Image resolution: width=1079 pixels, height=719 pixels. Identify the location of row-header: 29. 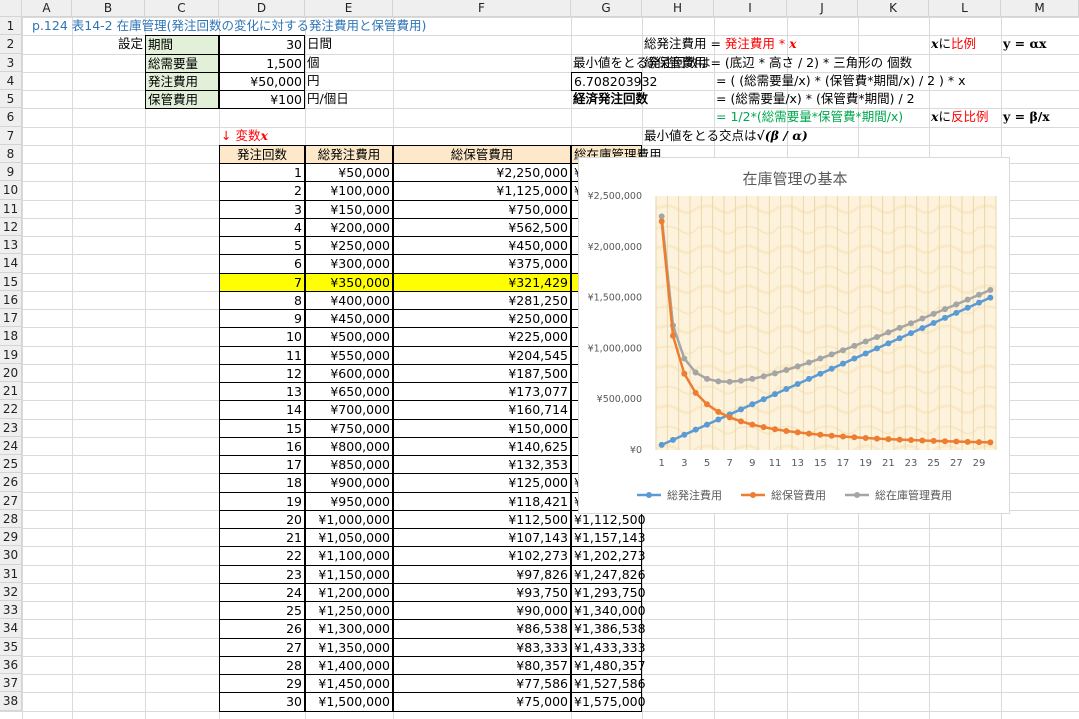
(11, 537).